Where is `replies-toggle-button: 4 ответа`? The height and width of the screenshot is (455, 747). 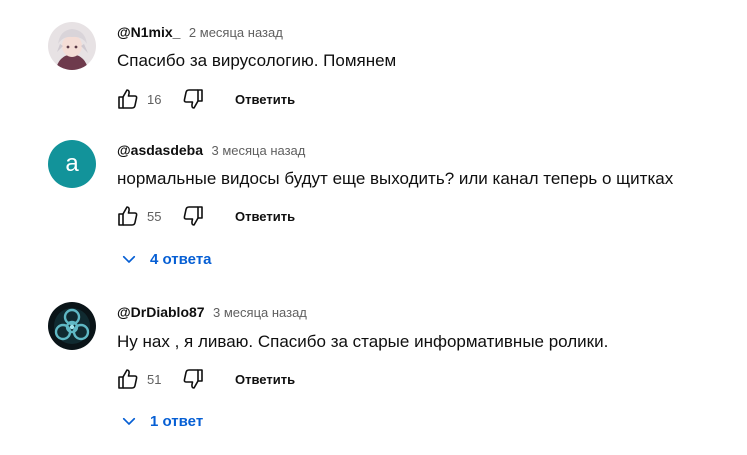 replies-toggle-button: 4 ответа is located at coordinates (166, 259).